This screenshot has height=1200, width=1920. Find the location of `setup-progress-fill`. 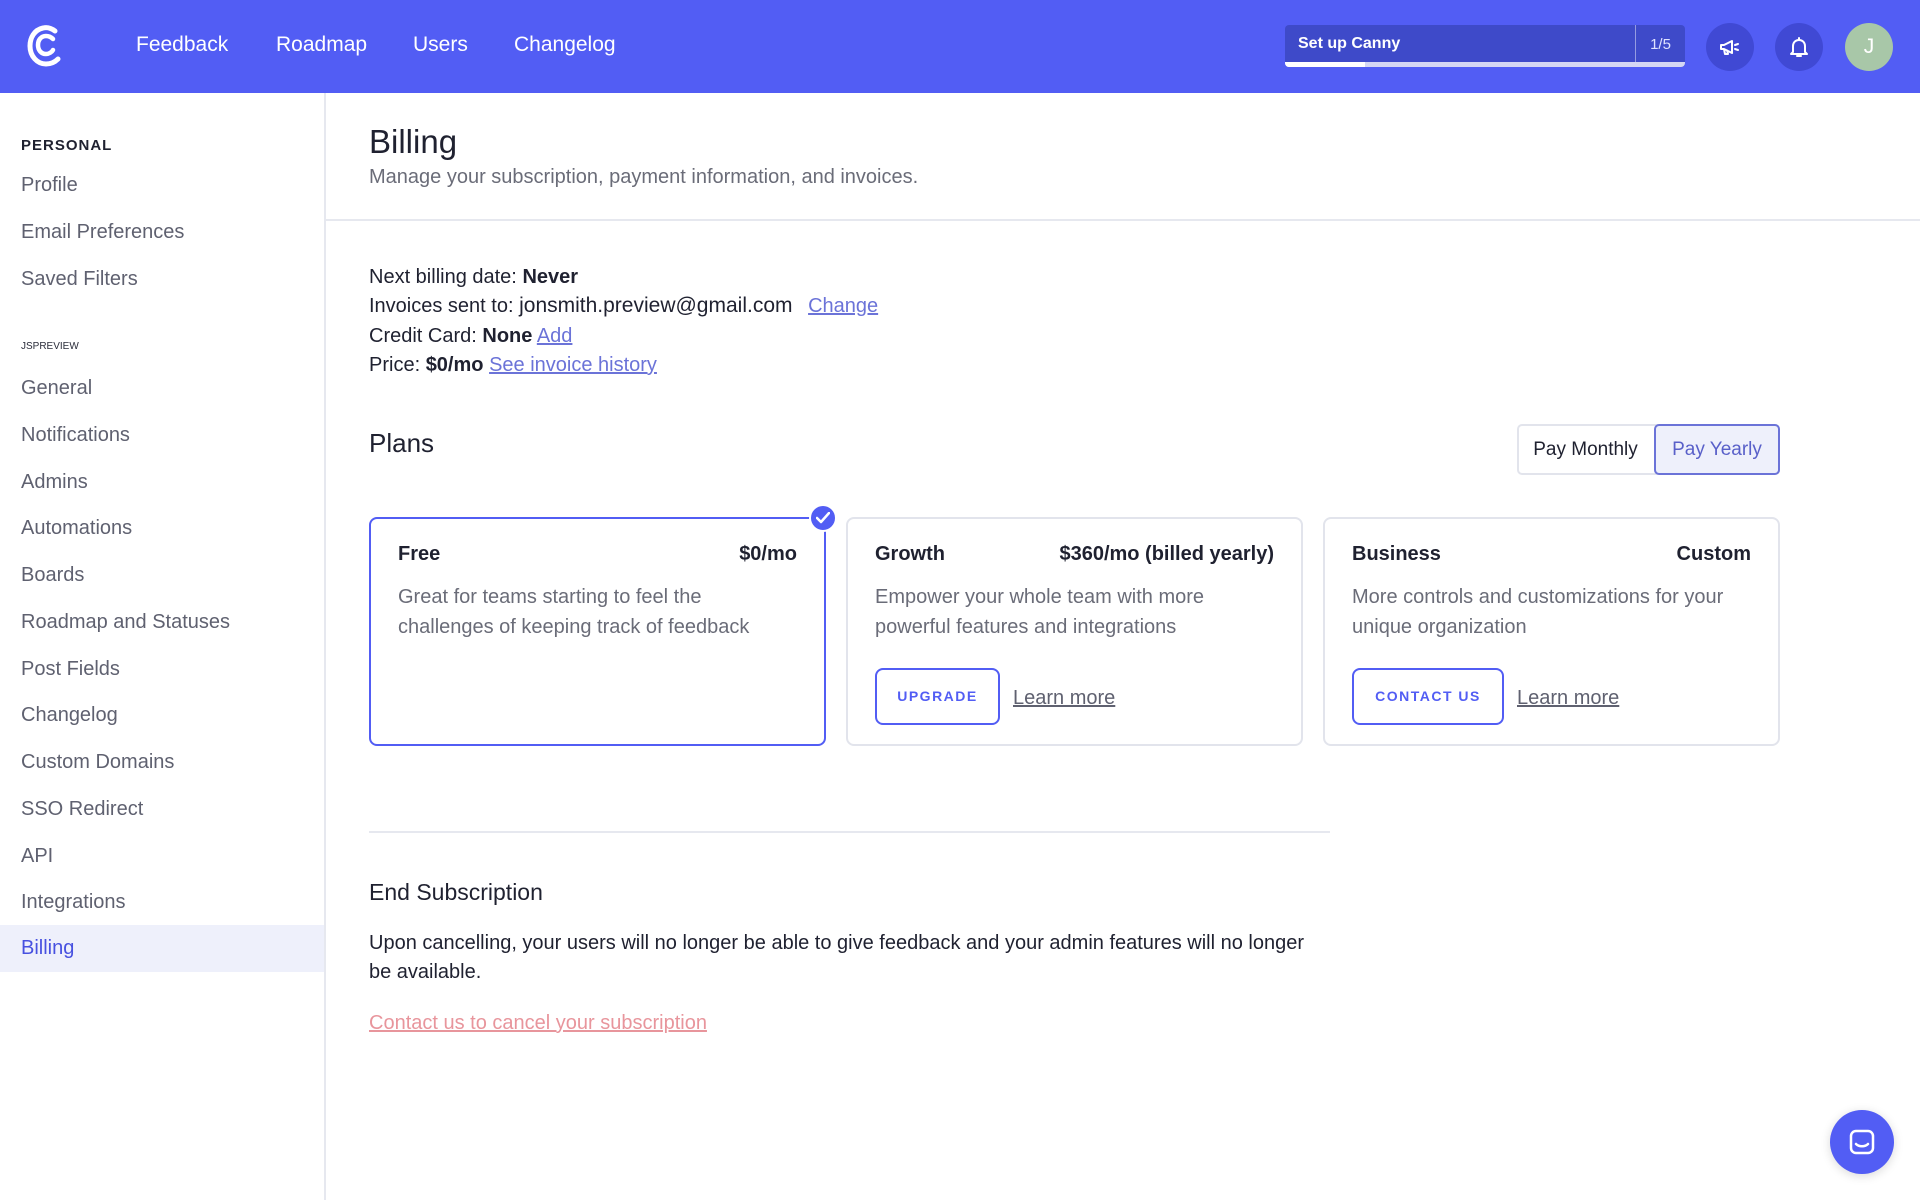

setup-progress-fill is located at coordinates (1325, 64).